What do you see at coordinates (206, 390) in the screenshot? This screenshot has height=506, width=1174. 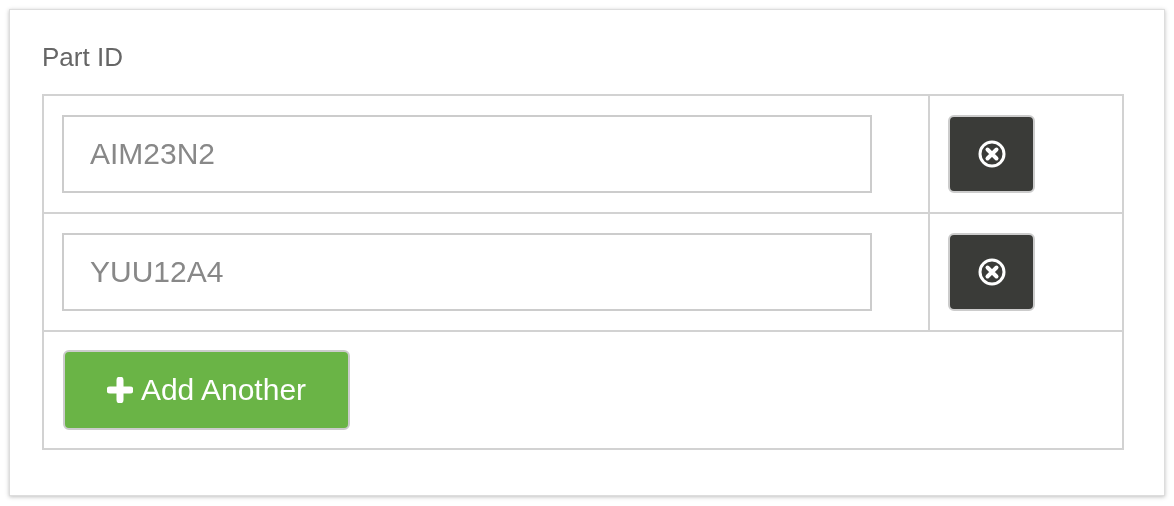 I see `add-another-button: Add Another` at bounding box center [206, 390].